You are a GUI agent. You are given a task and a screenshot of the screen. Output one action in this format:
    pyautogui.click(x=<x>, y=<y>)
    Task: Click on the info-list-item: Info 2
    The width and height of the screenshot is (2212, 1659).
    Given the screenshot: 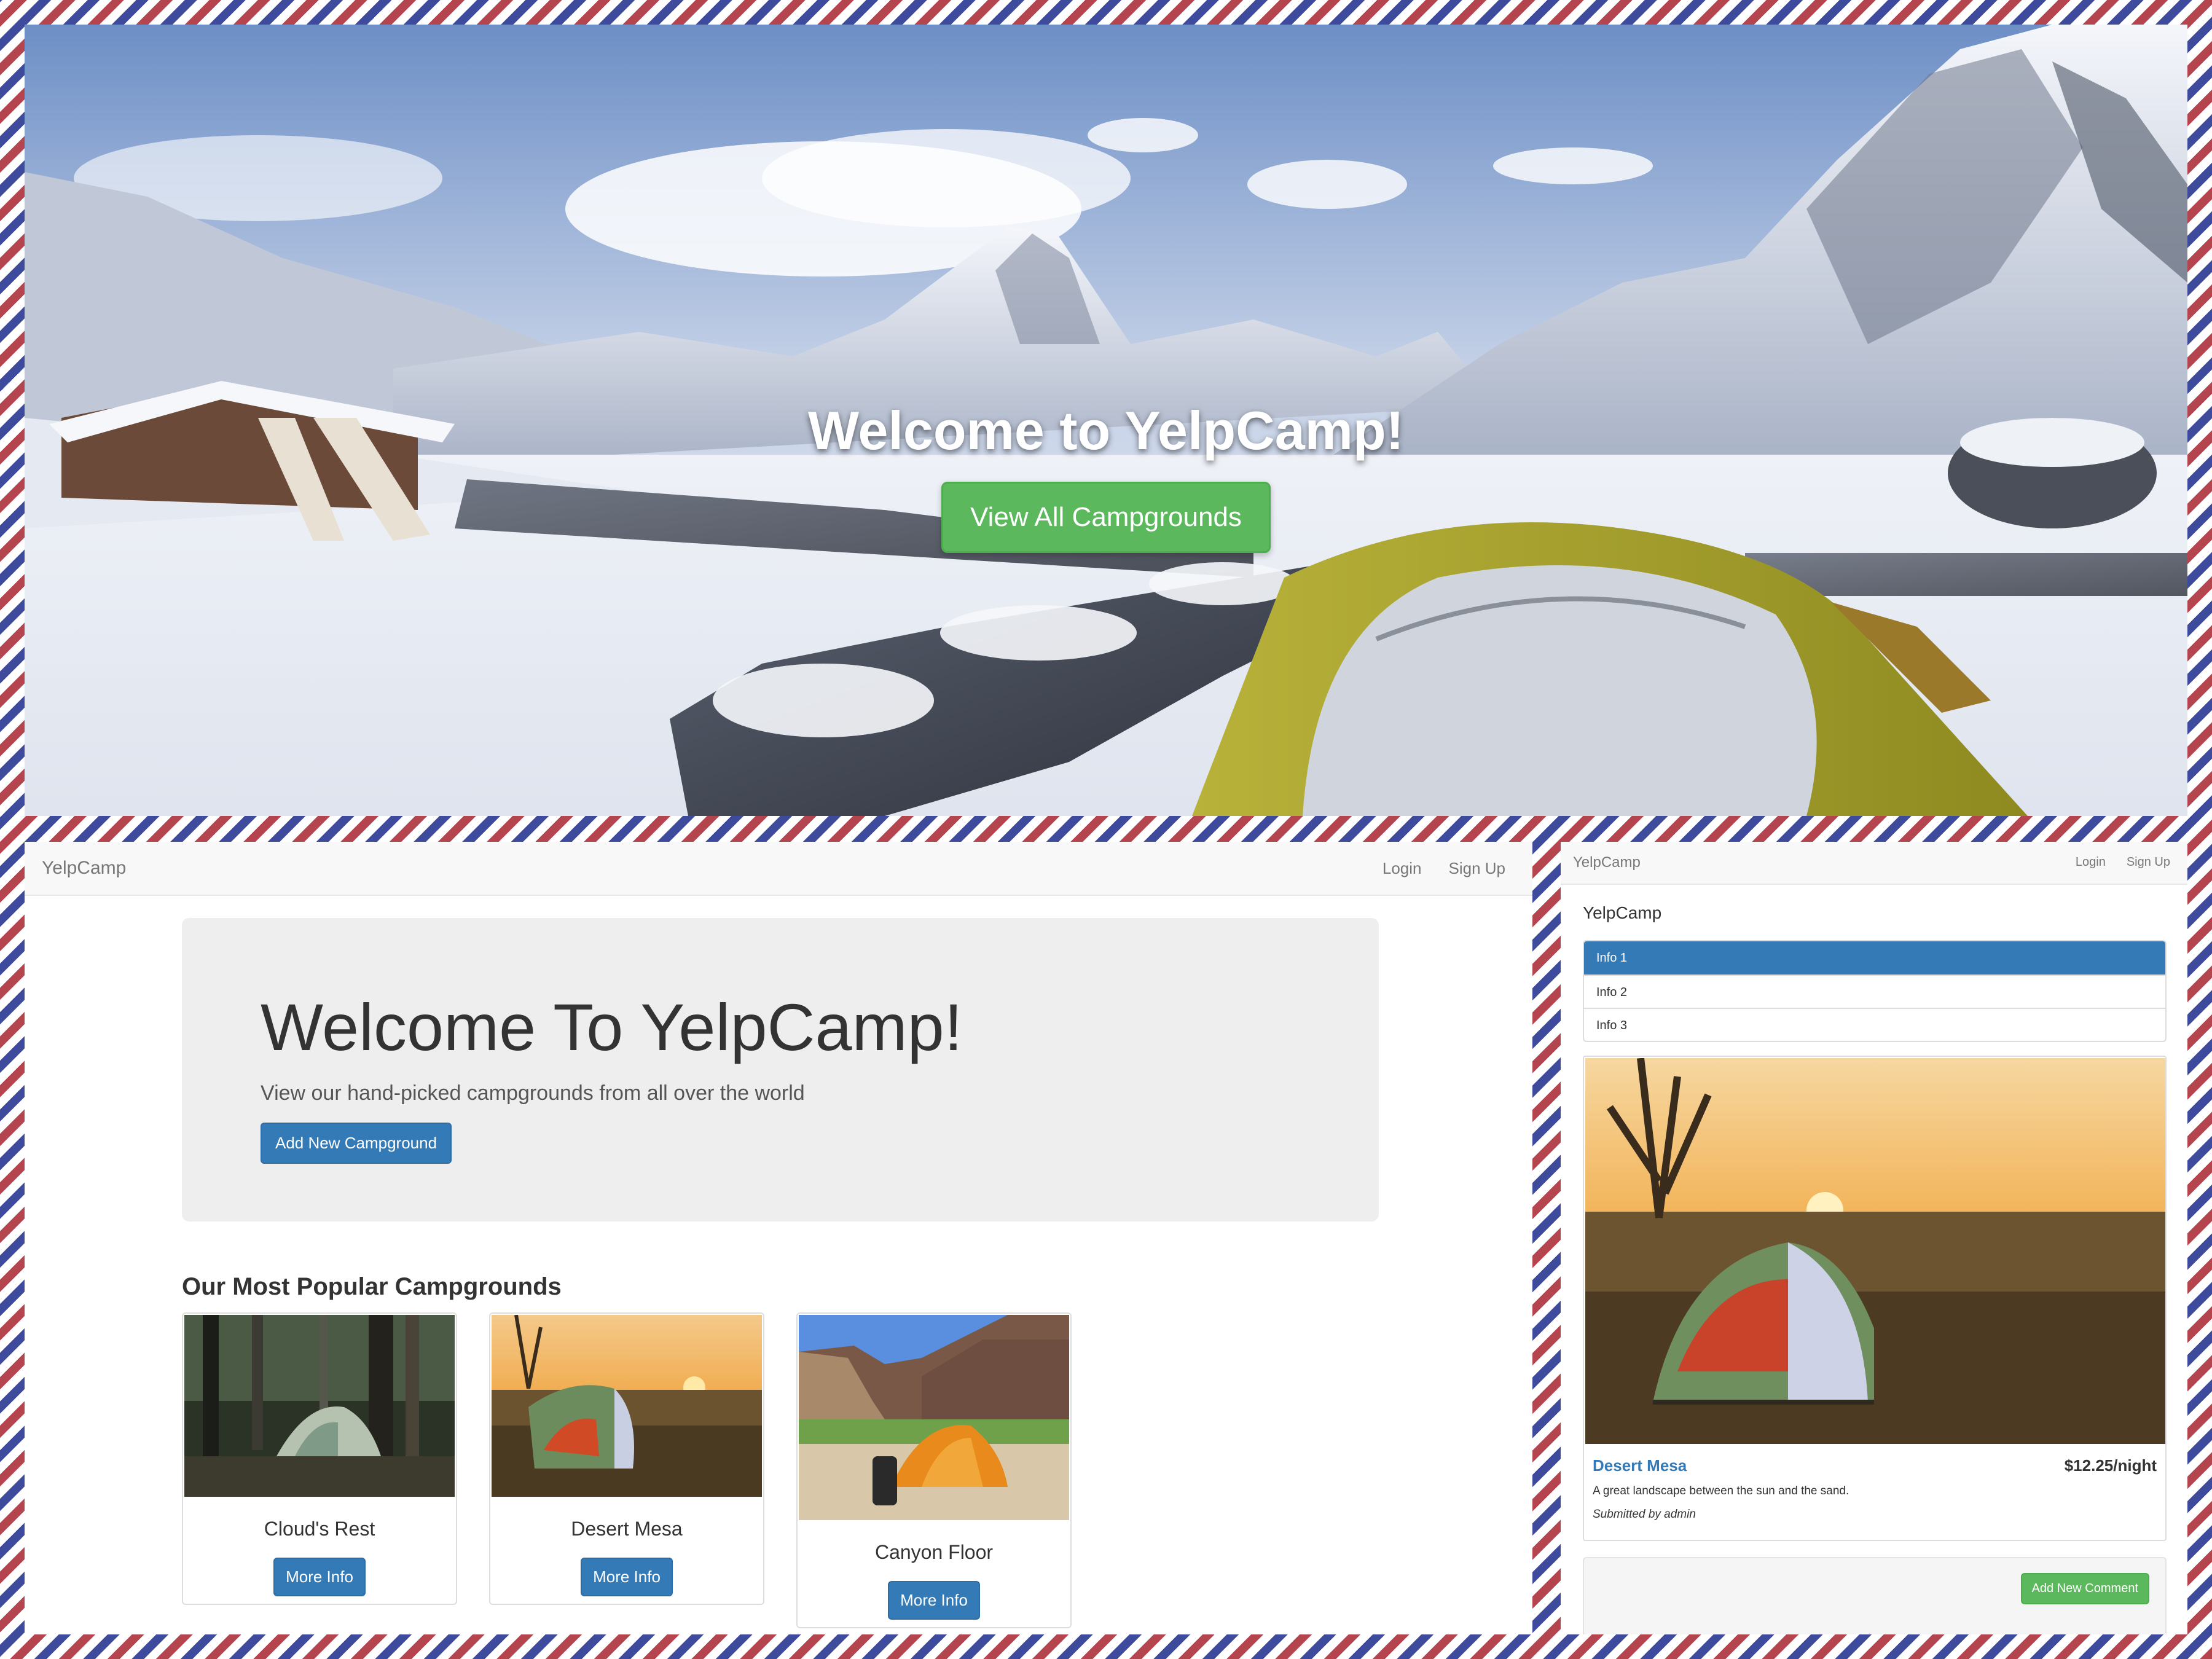 What is the action you would take?
    pyautogui.click(x=1874, y=991)
    